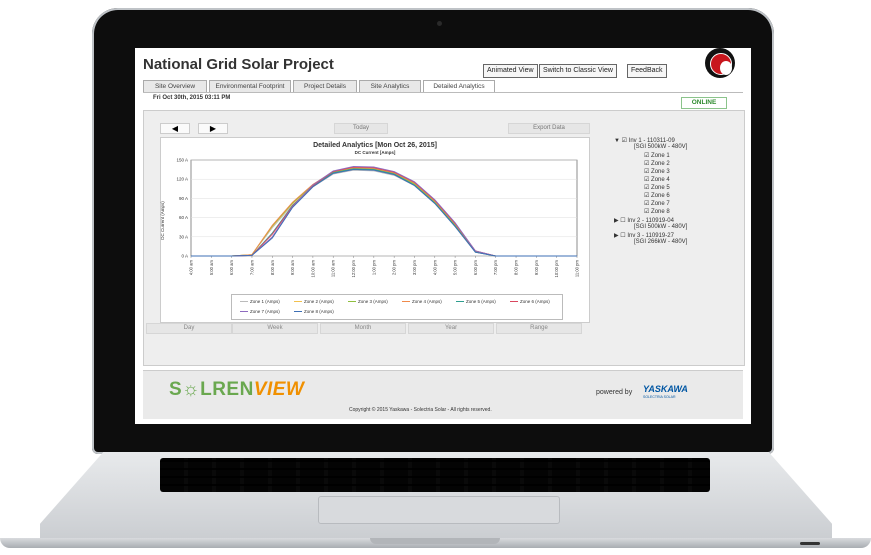 Image resolution: width=871 pixels, height=555 pixels. What do you see at coordinates (704, 103) in the screenshot?
I see `status-badge: ONLINE` at bounding box center [704, 103].